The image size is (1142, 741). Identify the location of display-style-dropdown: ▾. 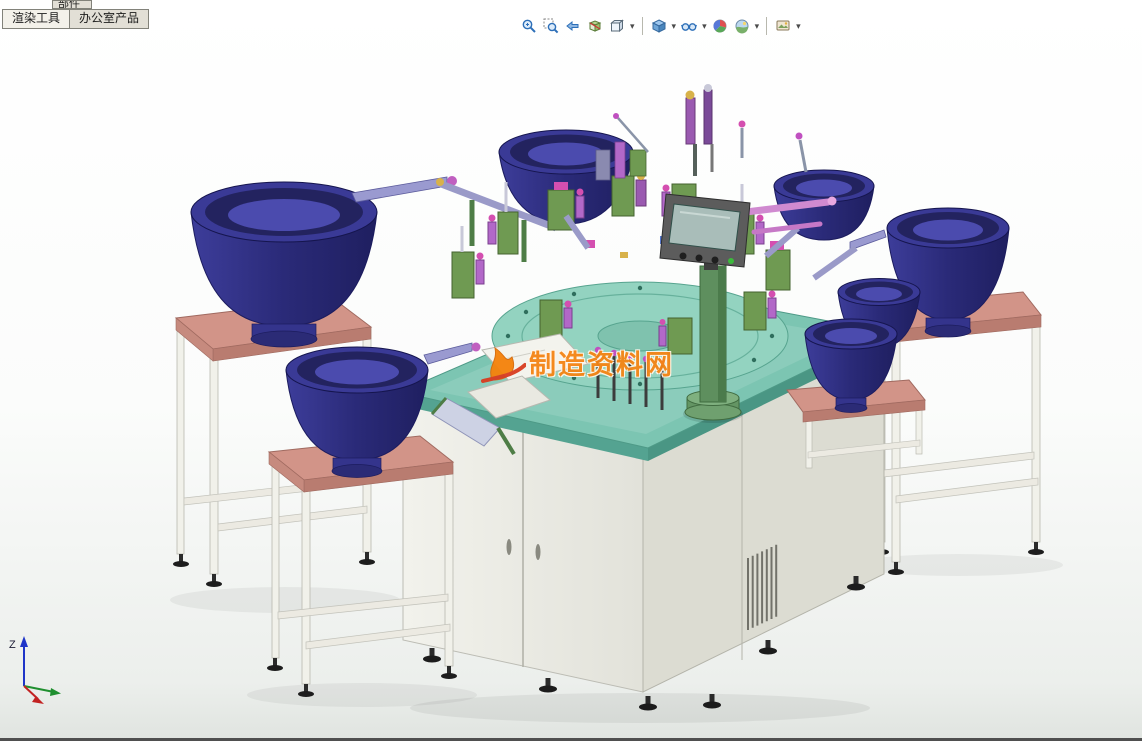
(674, 26).